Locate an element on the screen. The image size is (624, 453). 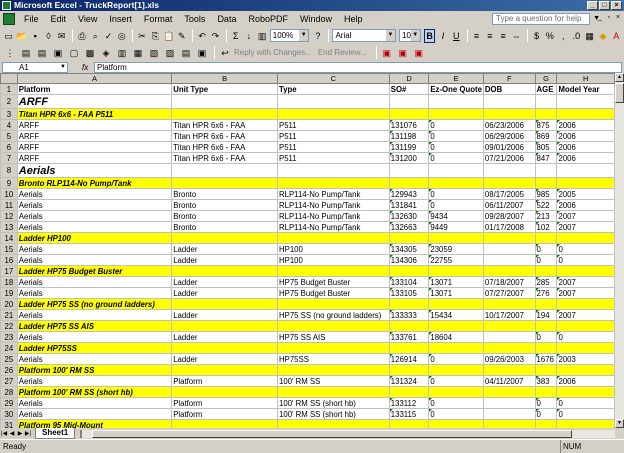
row-header: 30 is located at coordinates (9, 414).